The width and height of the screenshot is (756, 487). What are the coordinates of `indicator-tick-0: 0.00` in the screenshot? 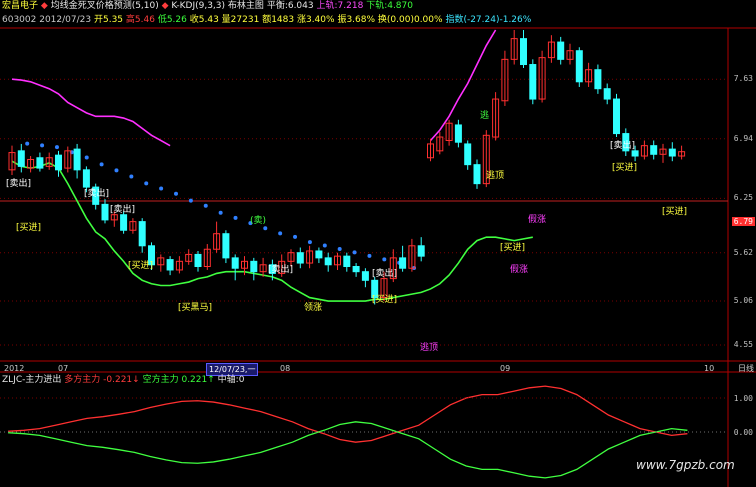 It's located at (743, 432).